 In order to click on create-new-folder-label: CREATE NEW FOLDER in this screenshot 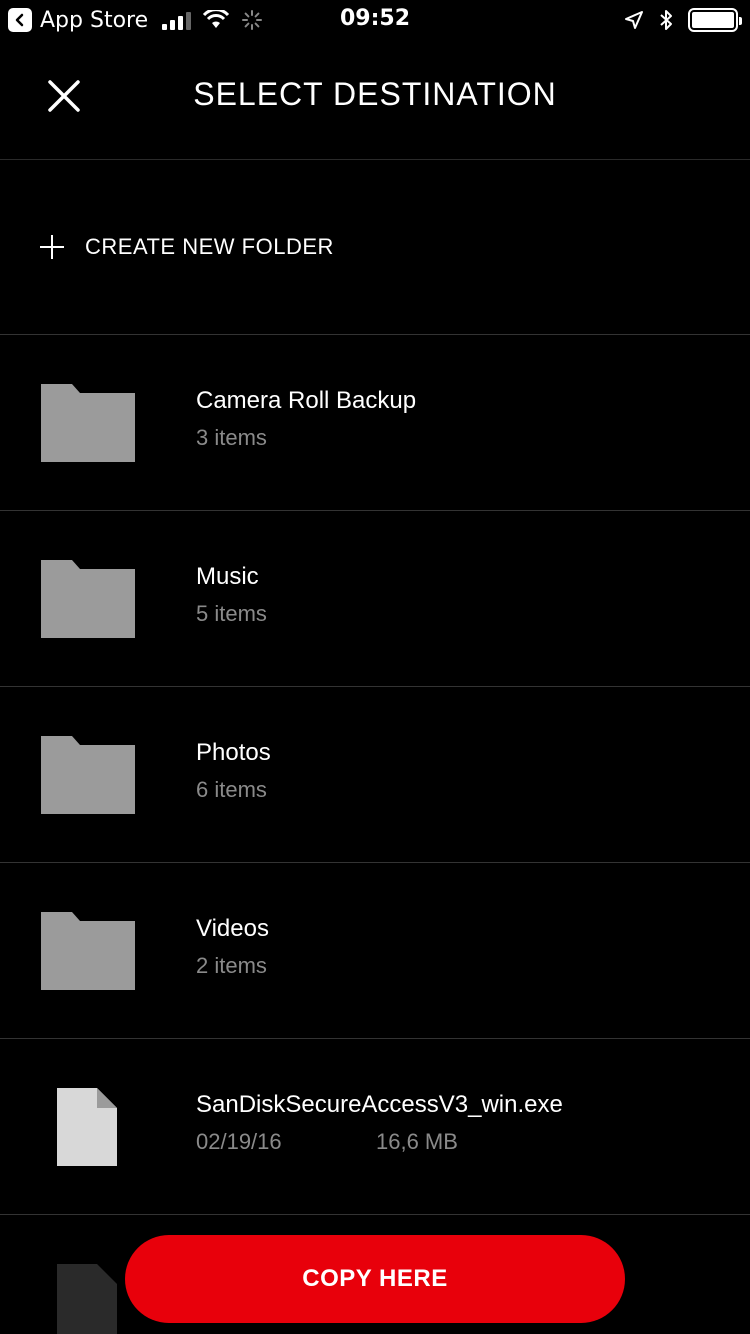, I will do `click(209, 246)`.